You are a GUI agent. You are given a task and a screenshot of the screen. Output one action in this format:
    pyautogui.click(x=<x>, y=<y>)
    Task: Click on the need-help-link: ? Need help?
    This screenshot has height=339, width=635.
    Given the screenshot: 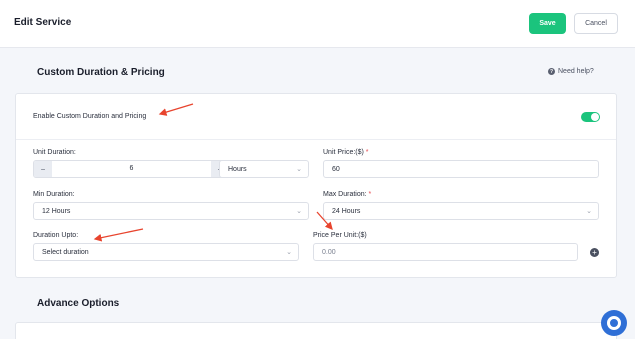 What is the action you would take?
    pyautogui.click(x=571, y=71)
    